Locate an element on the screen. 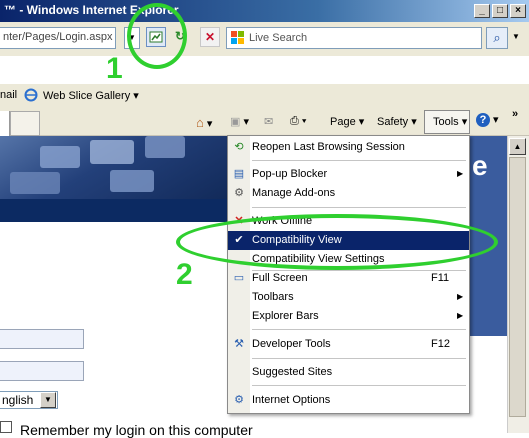  maximize-button: □ is located at coordinates (500, 11).